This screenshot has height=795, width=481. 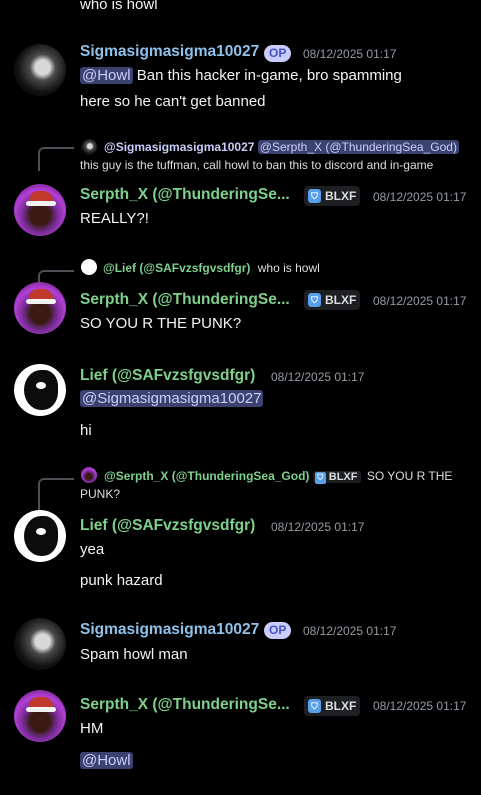 I want to click on message-text: @Sigmasigmasigma10027, so click(x=172, y=398).